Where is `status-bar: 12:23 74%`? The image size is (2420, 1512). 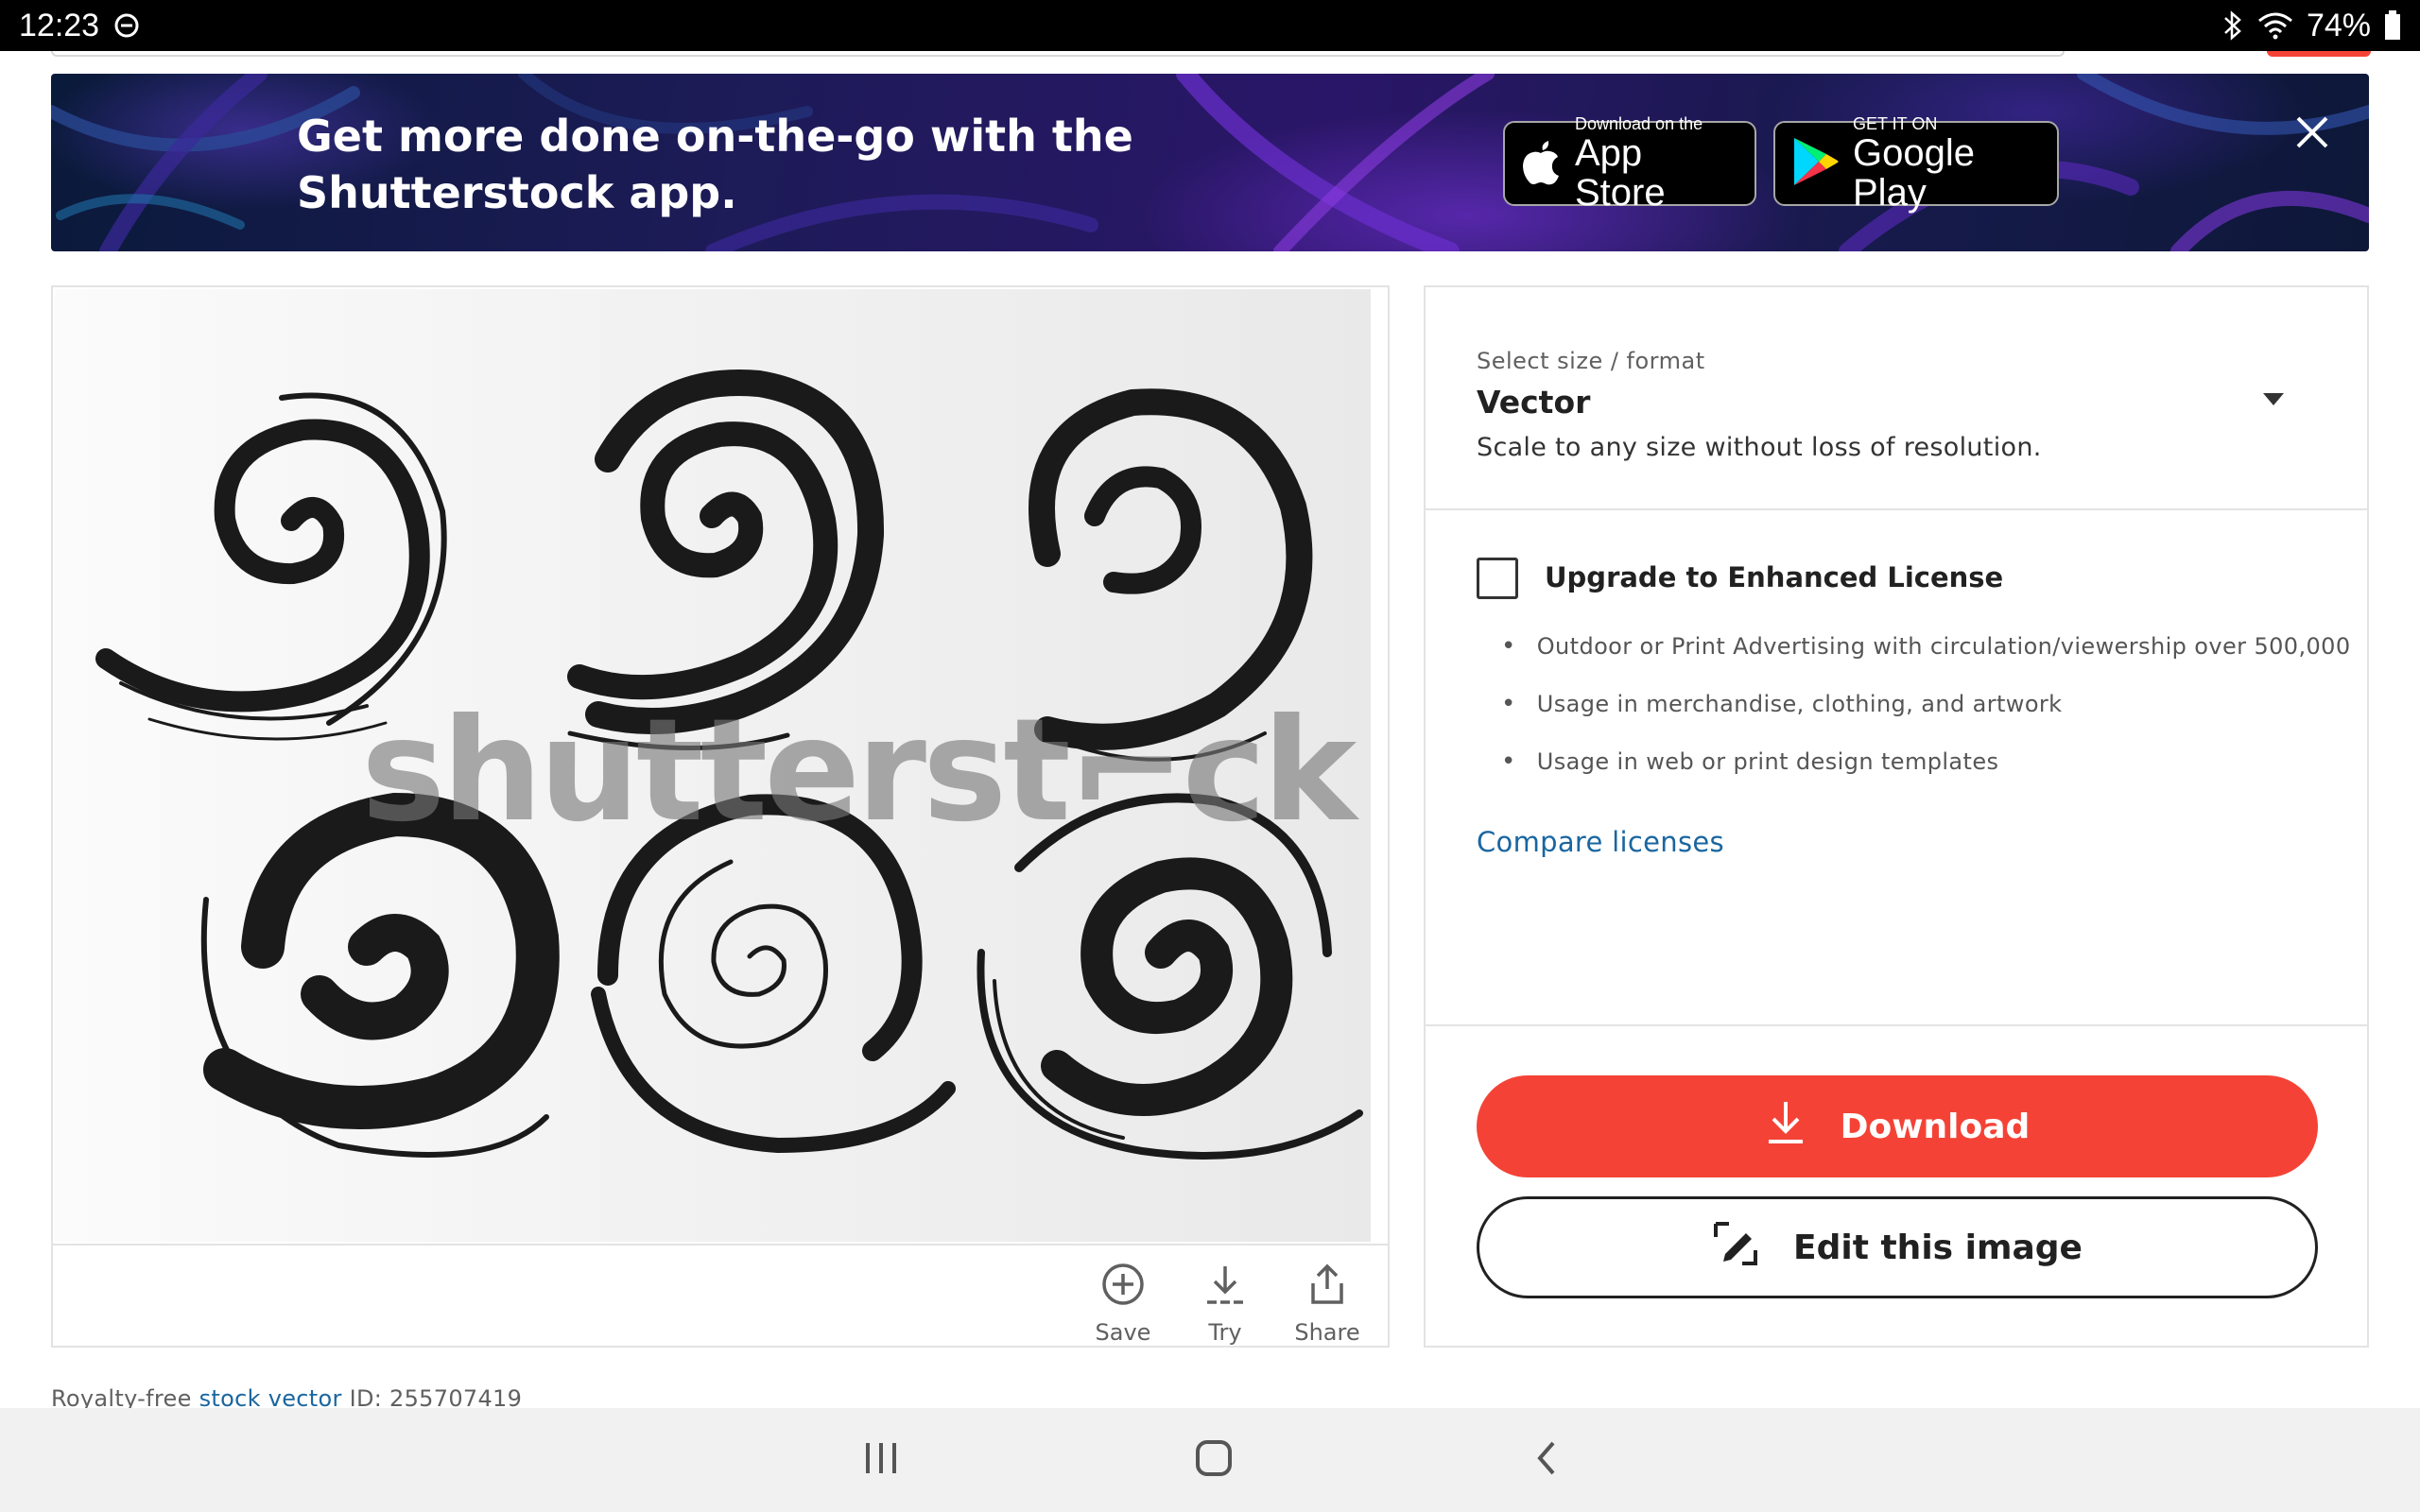 status-bar: 12:23 74% is located at coordinates (1210, 25).